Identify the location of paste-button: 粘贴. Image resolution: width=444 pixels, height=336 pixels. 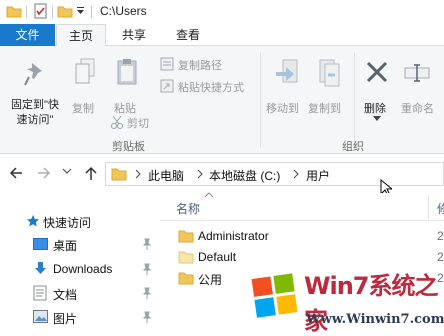
(127, 83).